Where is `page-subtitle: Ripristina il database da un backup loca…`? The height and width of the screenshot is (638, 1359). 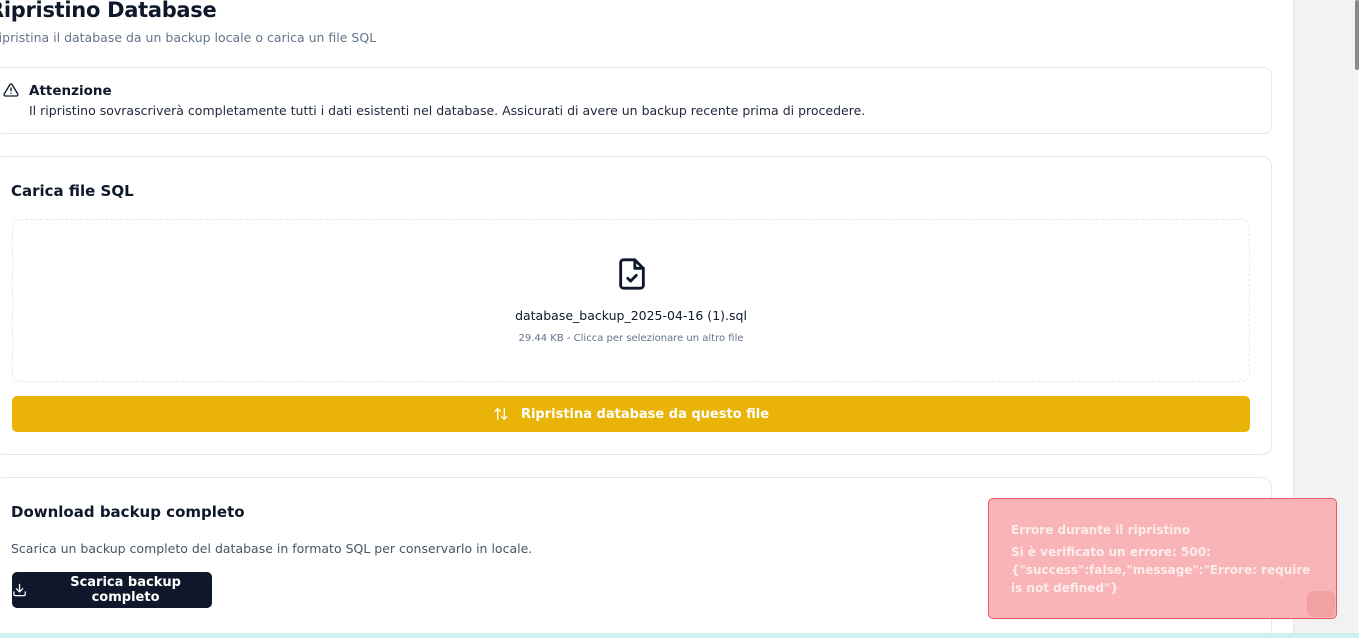
page-subtitle: Ripristina il database da un backup loca… is located at coordinates (188, 37).